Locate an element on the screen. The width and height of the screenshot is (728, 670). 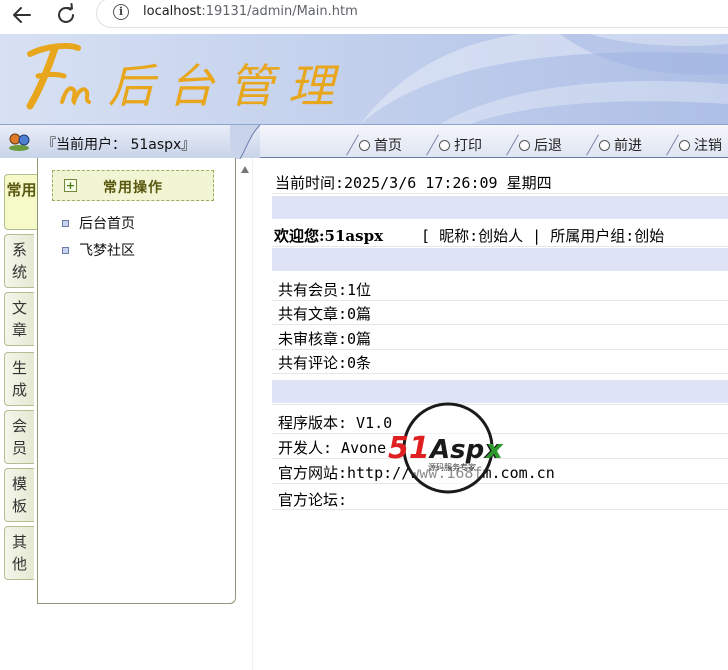
svg-text: 后台管理 is located at coordinates (228, 86).